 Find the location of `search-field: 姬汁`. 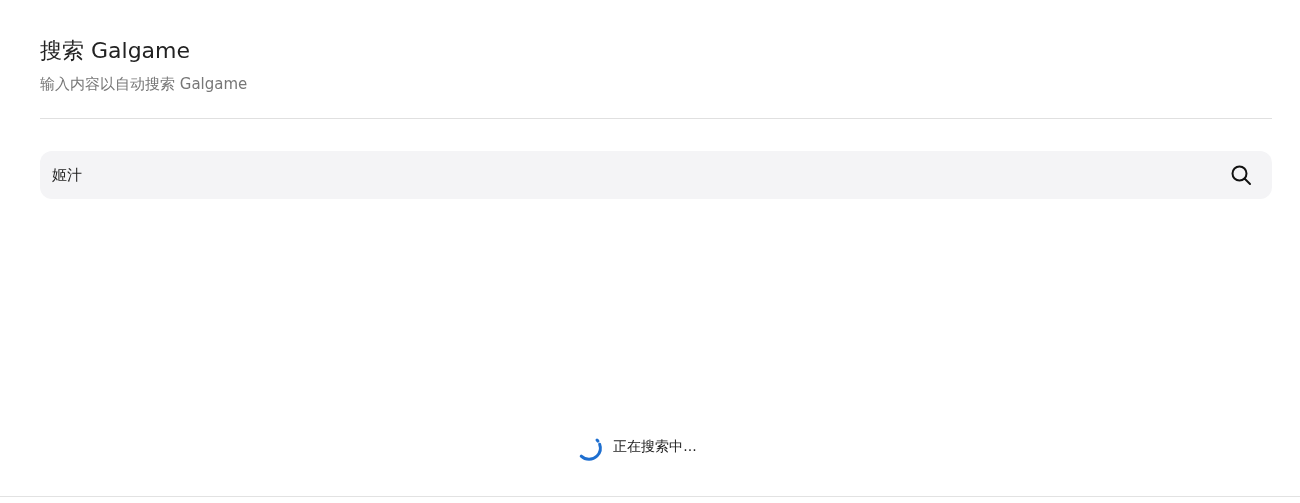

search-field: 姬汁 is located at coordinates (656, 175).